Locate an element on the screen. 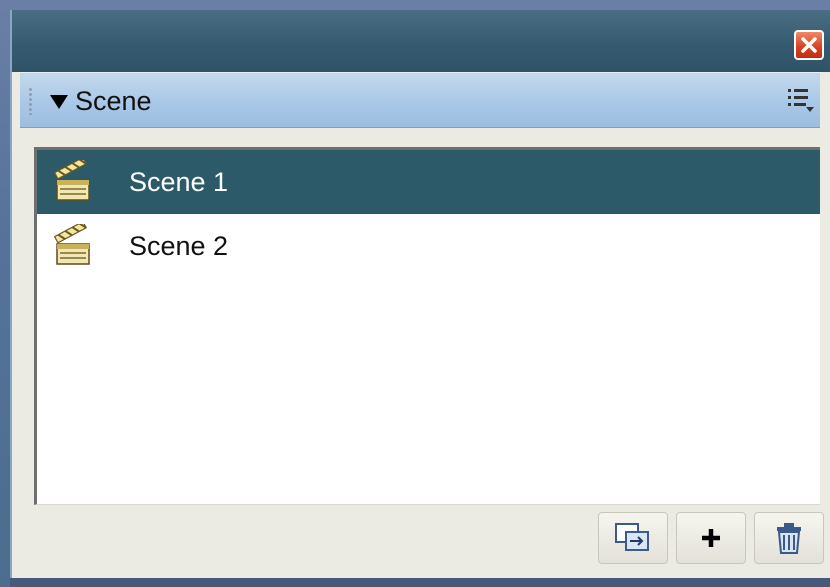 Image resolution: width=830 pixels, height=587 pixels. close-button is located at coordinates (809, 45).